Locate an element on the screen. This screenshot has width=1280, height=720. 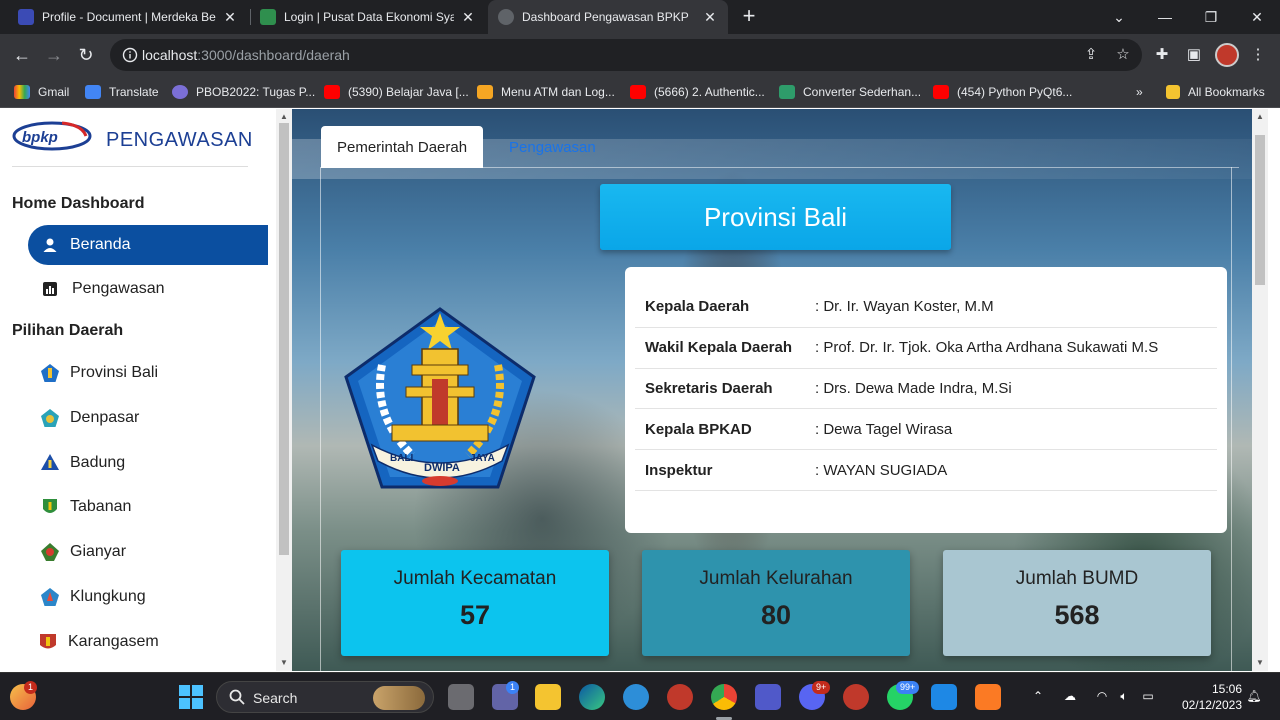
app-red-2-icon is located at coordinates (856, 697).